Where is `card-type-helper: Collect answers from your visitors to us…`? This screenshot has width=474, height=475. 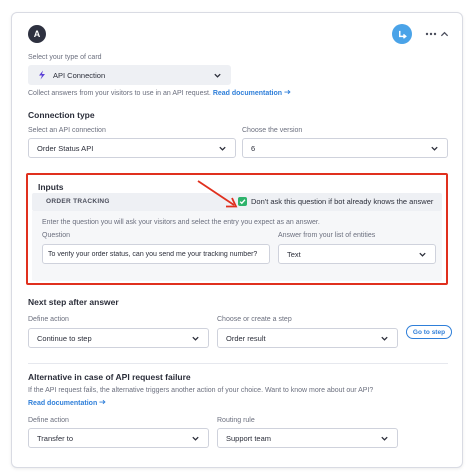 card-type-helper: Collect answers from your visitors to us… is located at coordinates (159, 93).